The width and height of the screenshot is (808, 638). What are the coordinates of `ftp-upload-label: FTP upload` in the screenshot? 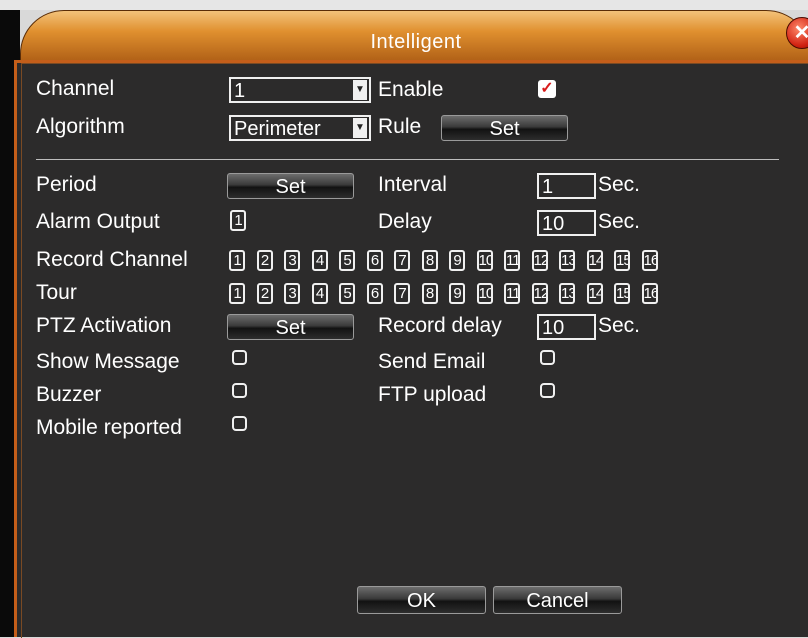 It's located at (432, 394).